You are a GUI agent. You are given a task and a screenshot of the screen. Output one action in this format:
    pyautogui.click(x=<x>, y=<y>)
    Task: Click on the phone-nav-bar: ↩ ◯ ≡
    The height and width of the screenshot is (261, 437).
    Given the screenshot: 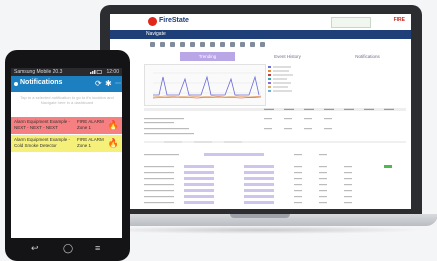 What is the action you would take?
    pyautogui.click(x=66, y=248)
    